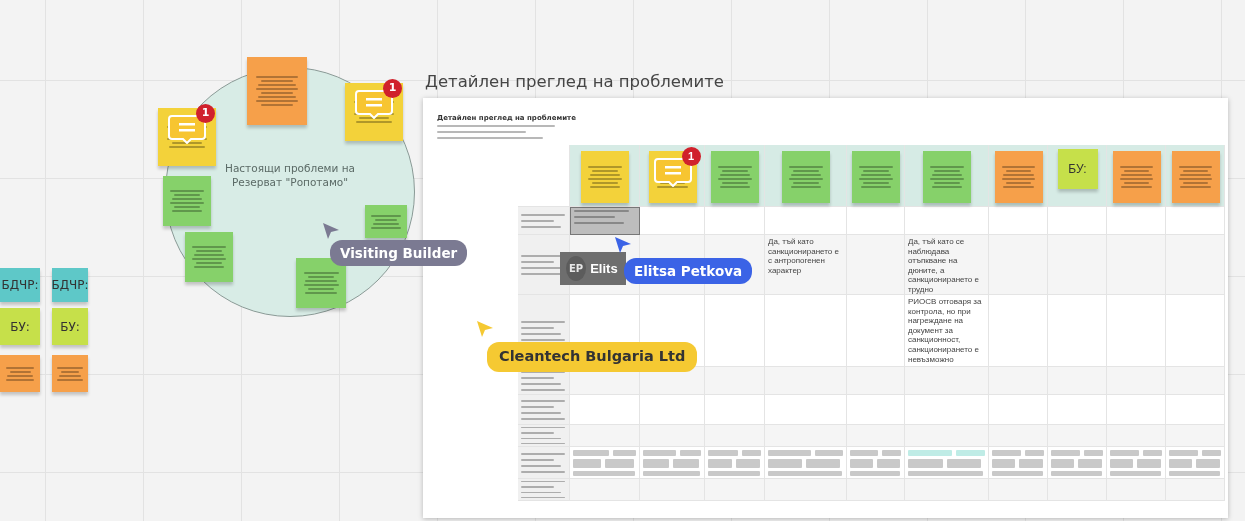 This screenshot has height=521, width=1245. Describe the element at coordinates (399, 253) in the screenshot. I see `user-name-label: Visiting Builder` at that location.